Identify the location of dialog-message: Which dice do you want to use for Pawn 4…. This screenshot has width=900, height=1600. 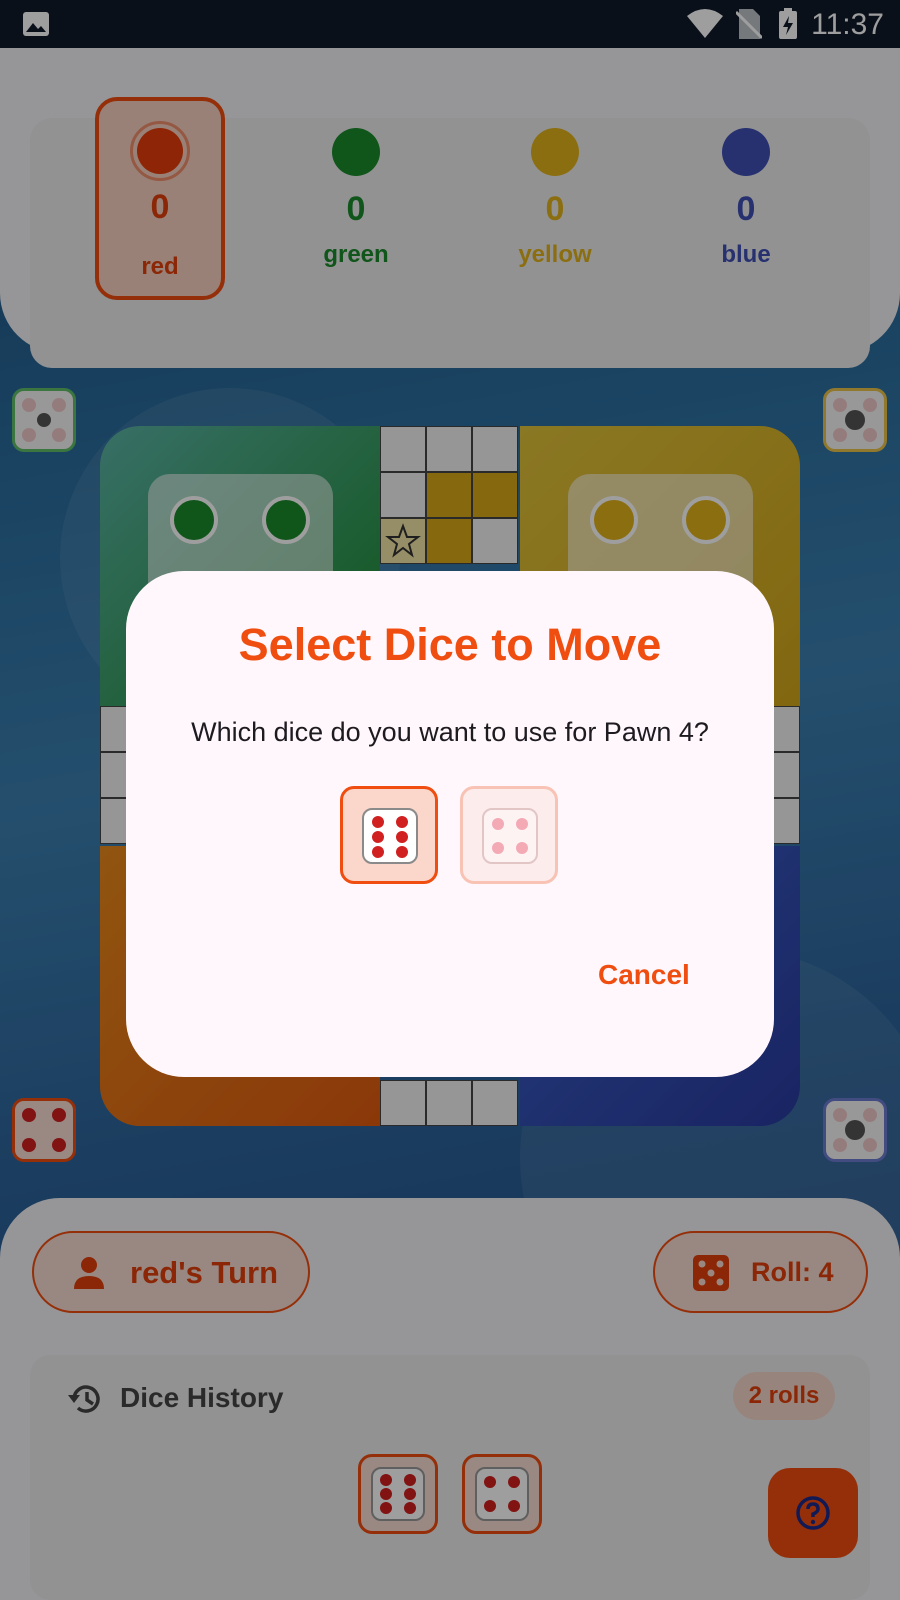
(450, 732).